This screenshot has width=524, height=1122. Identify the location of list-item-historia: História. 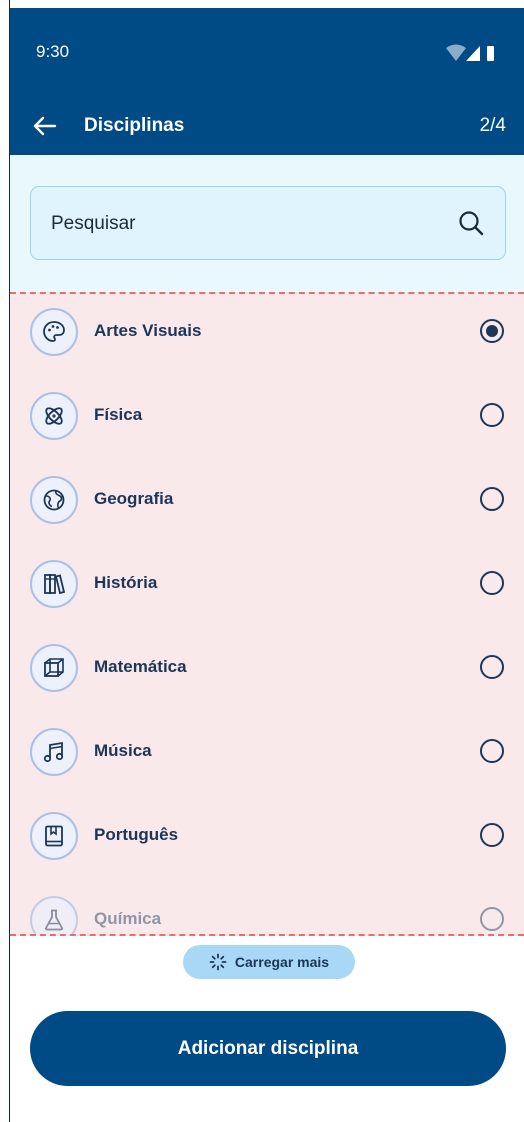
(267, 584).